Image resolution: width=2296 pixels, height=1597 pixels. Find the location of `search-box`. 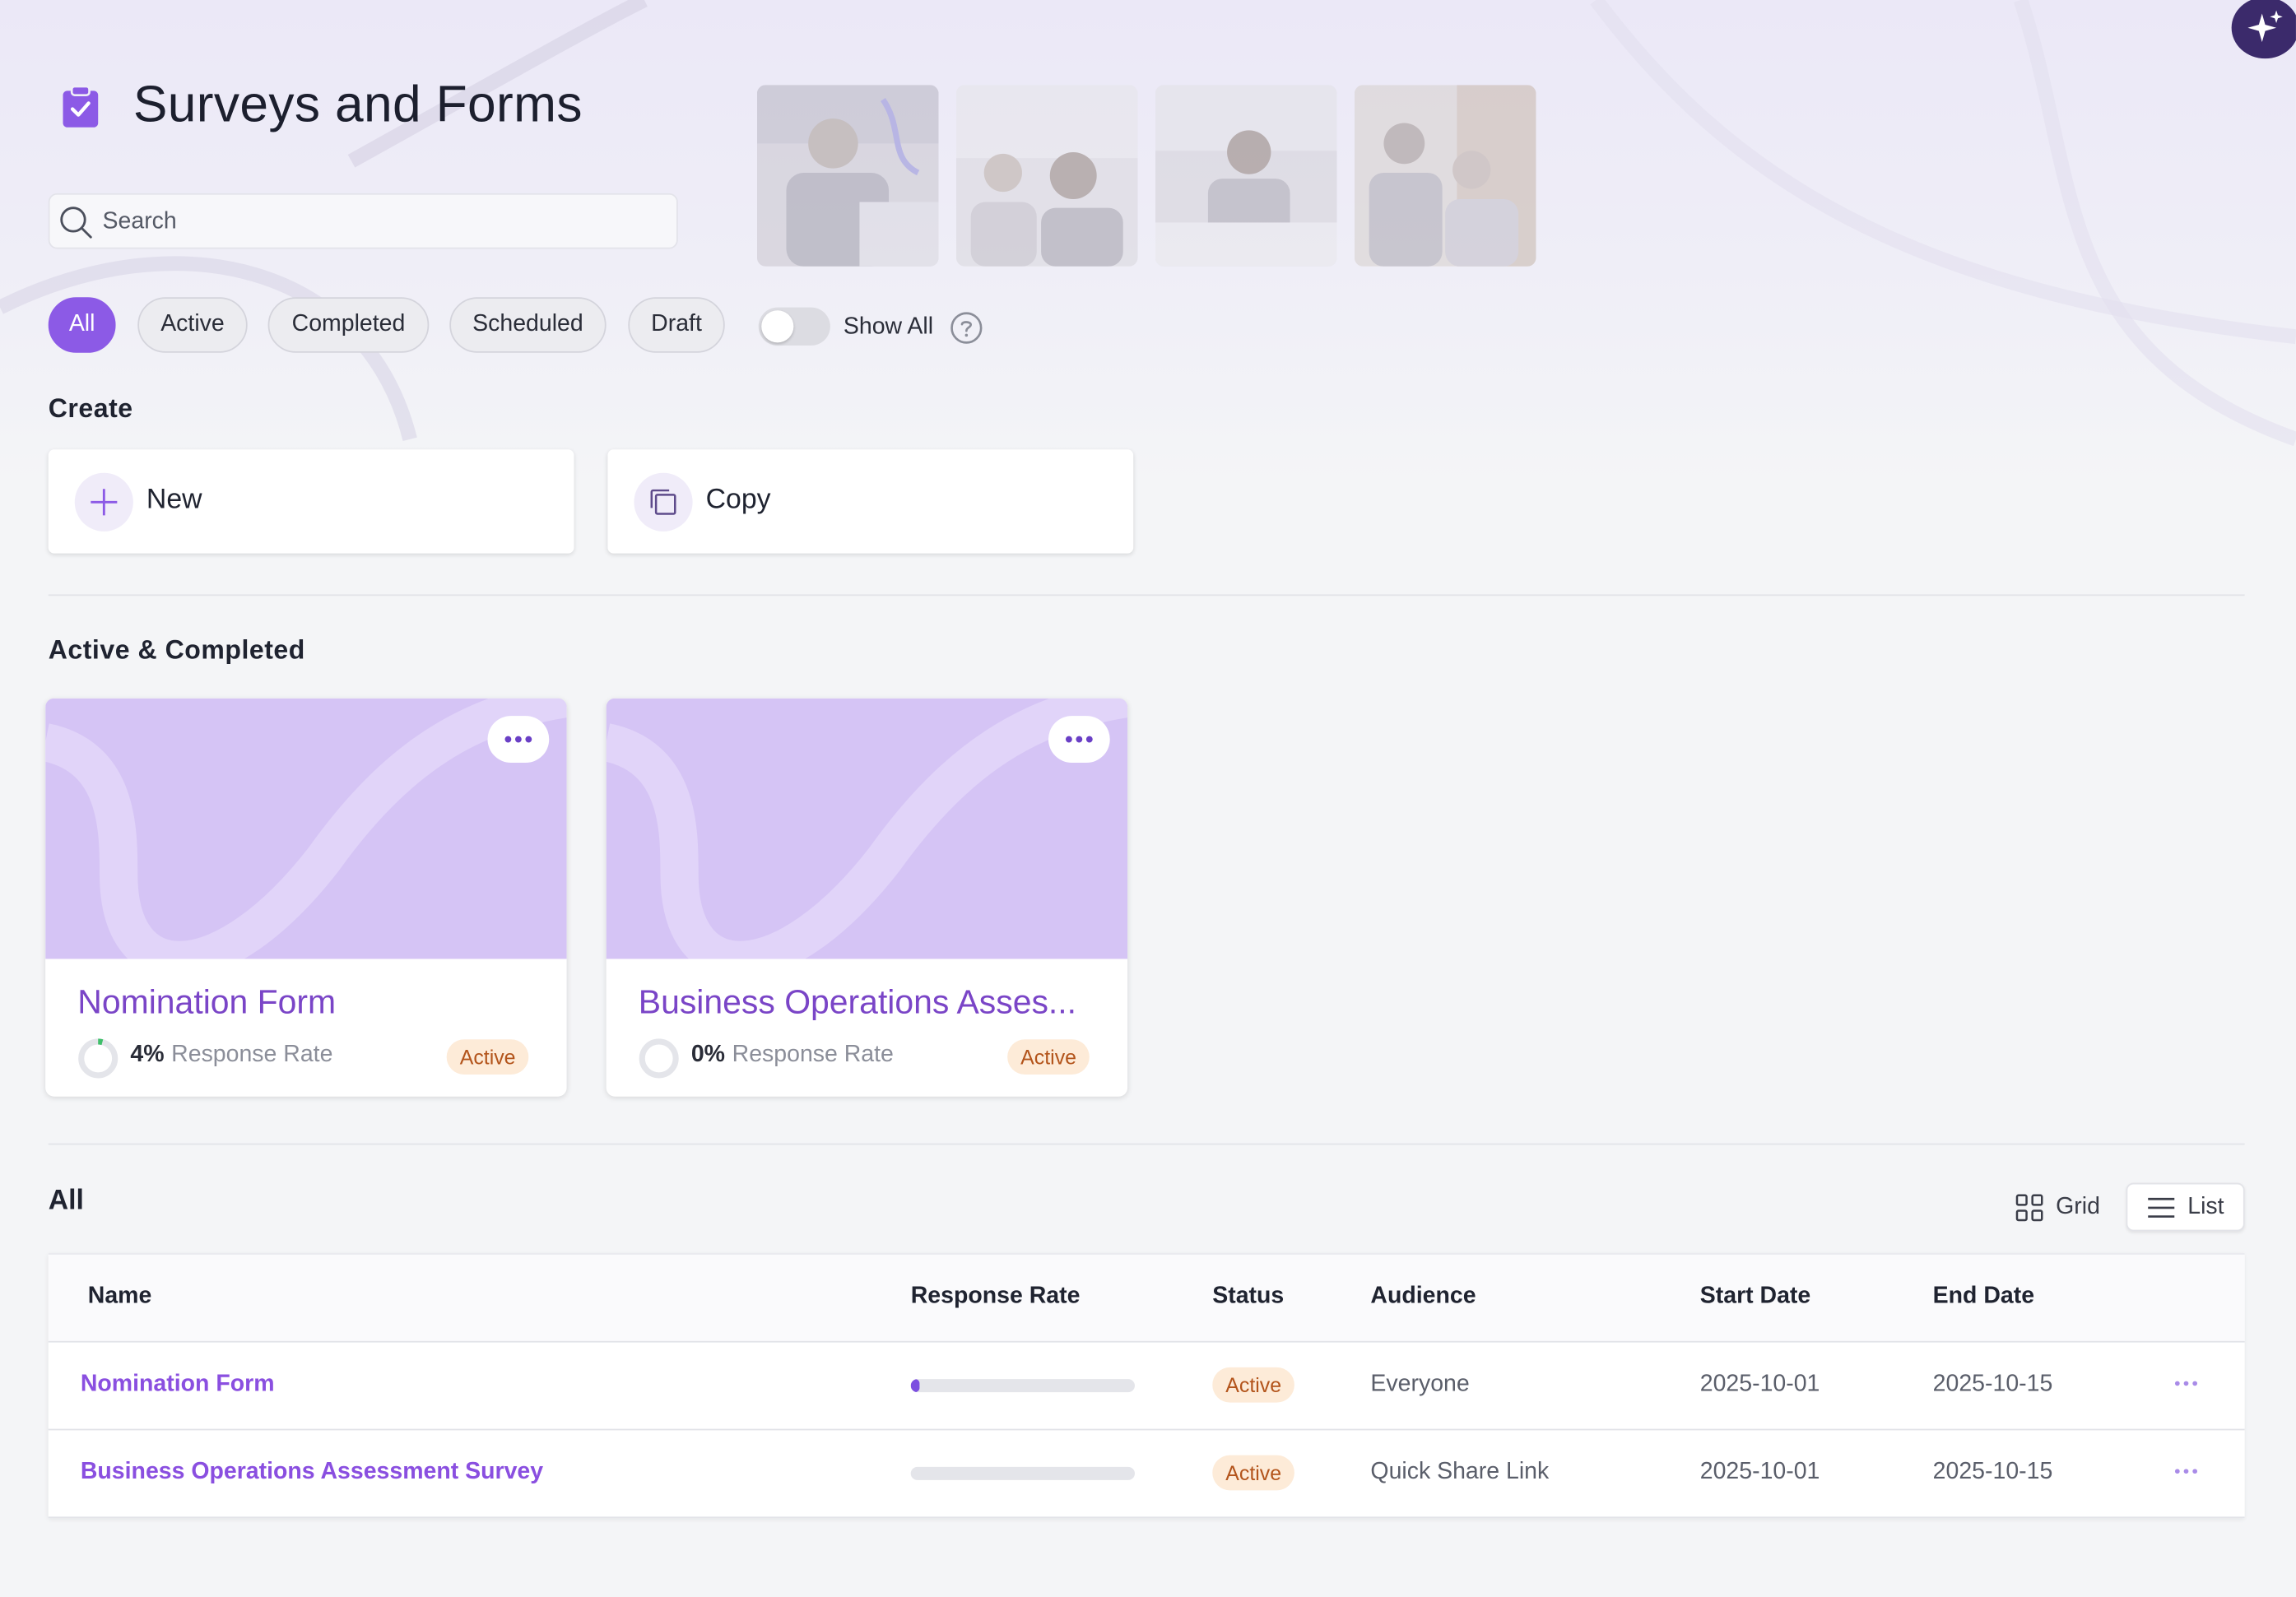

search-box is located at coordinates (363, 222).